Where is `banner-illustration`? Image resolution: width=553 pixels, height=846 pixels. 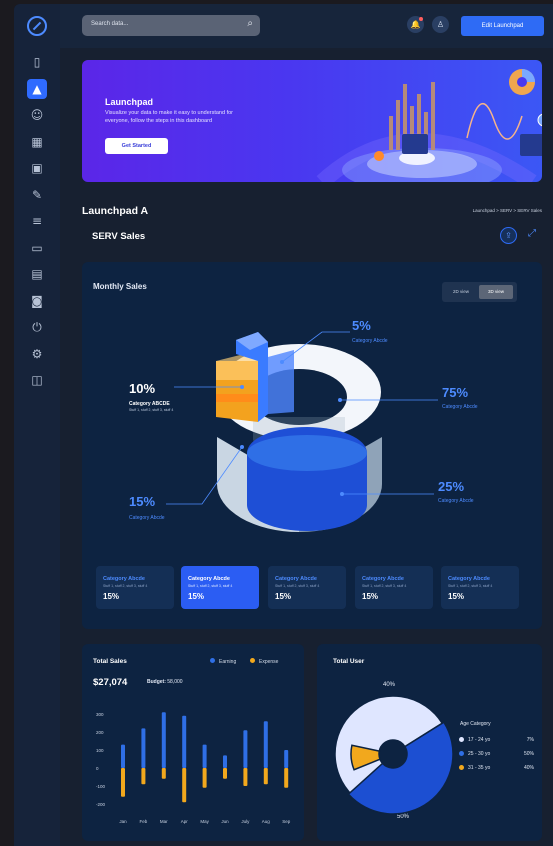
banner-illustration is located at coordinates (429, 125).